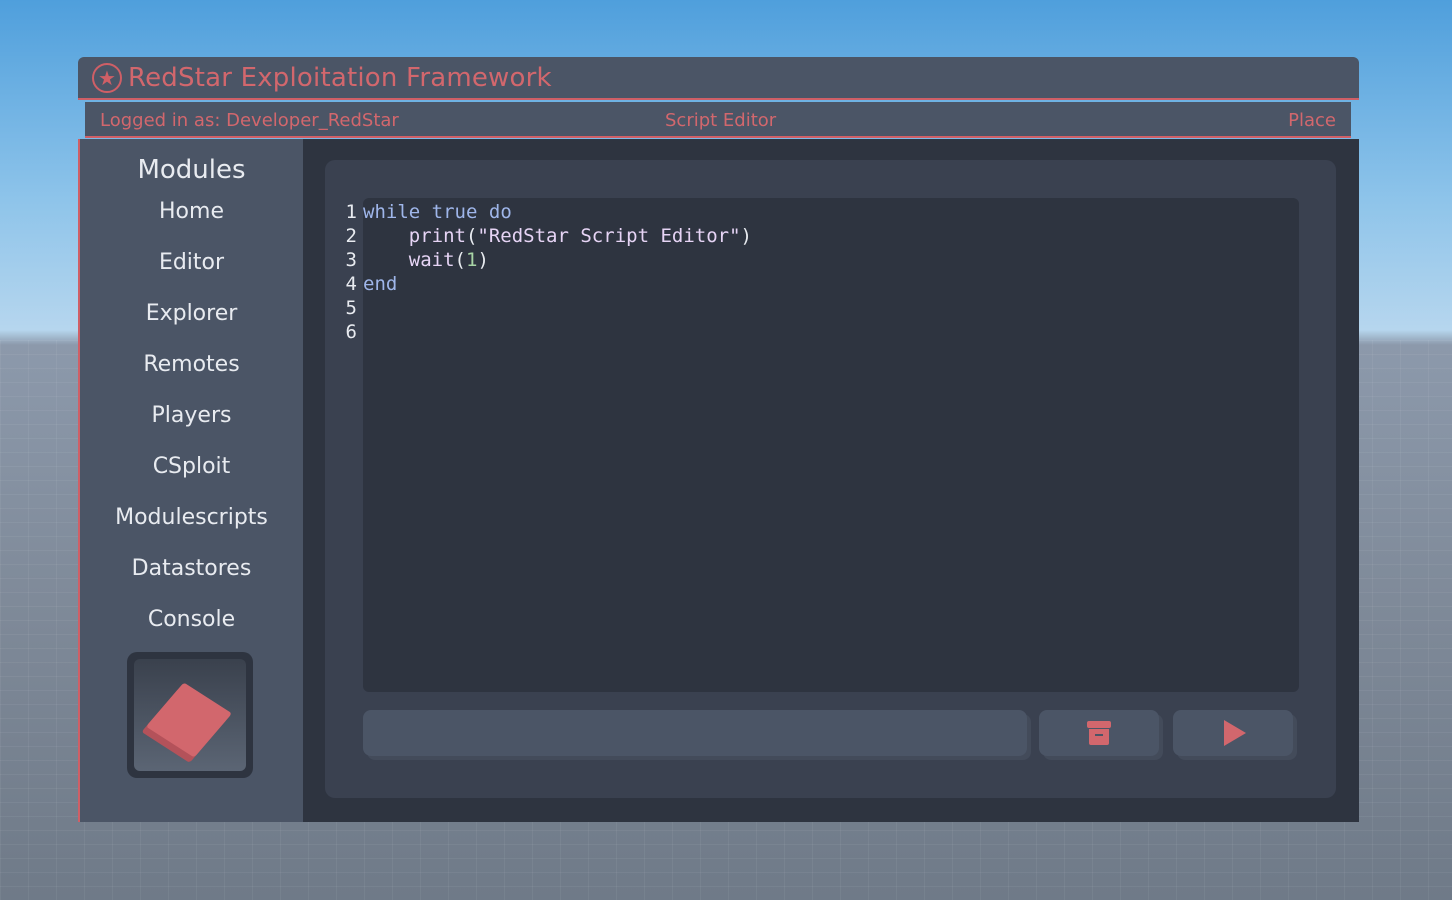 The image size is (1452, 900). I want to click on keyword: true, so click(454, 212).